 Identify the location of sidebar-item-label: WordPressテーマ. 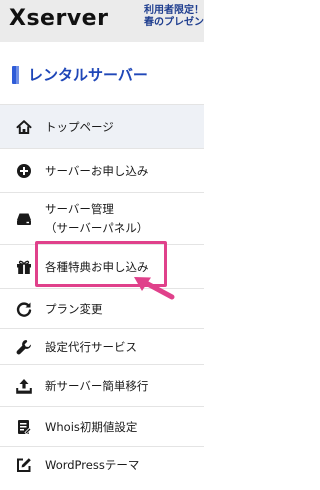
(92, 465).